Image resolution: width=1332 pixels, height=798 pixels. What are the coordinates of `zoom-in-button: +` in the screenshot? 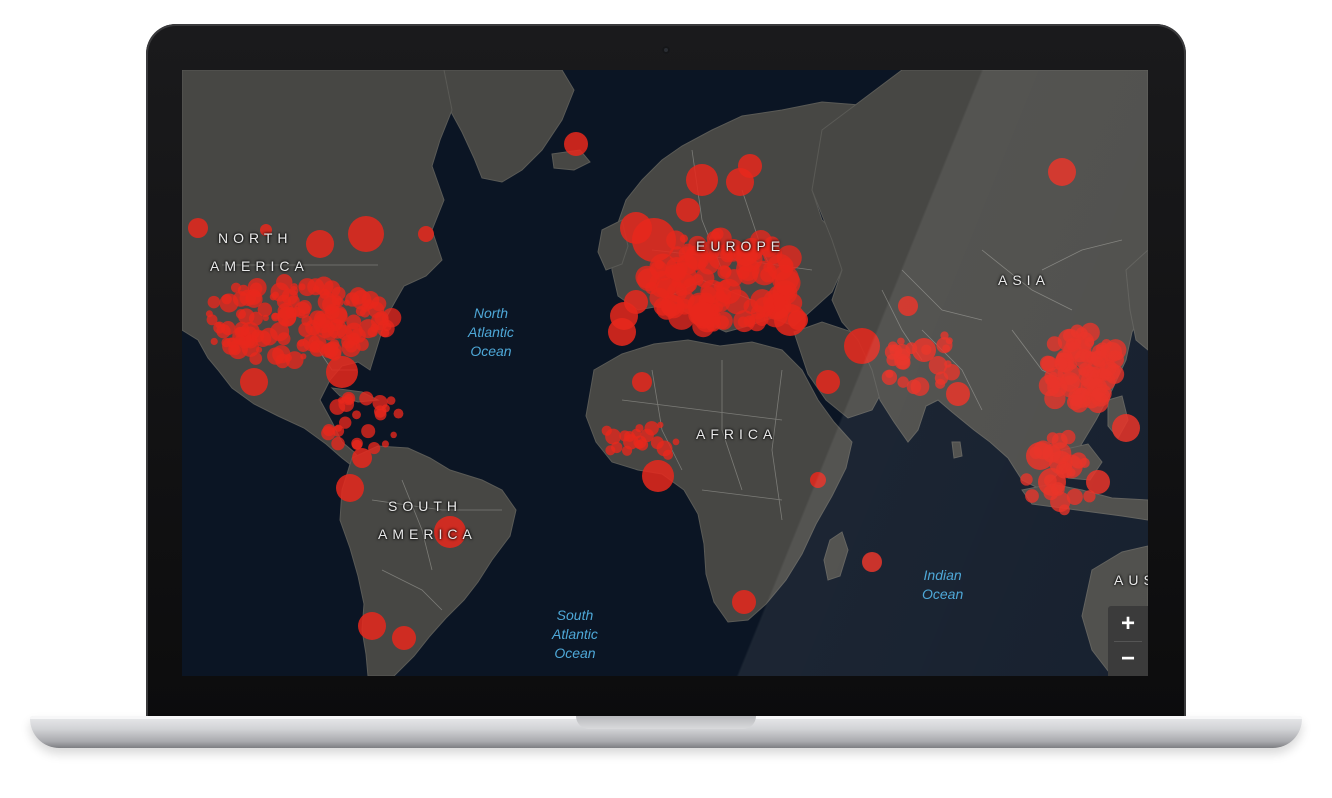 It's located at (1128, 623).